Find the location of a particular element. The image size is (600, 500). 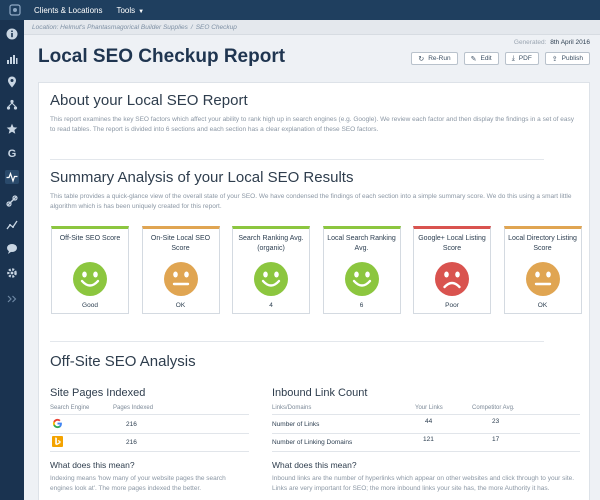

score-label: On-Site Local SEO Score is located at coordinates (180, 243).